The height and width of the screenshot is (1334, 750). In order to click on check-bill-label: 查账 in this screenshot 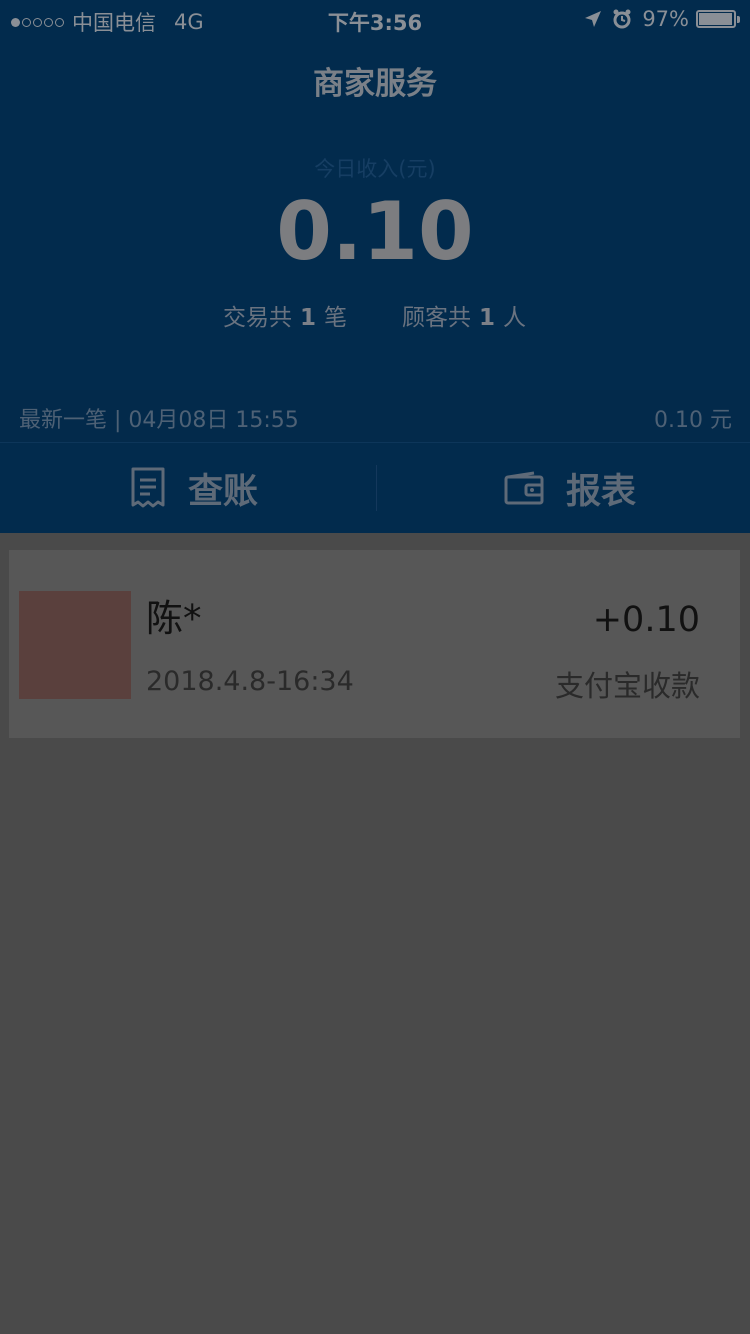, I will do `click(223, 491)`.